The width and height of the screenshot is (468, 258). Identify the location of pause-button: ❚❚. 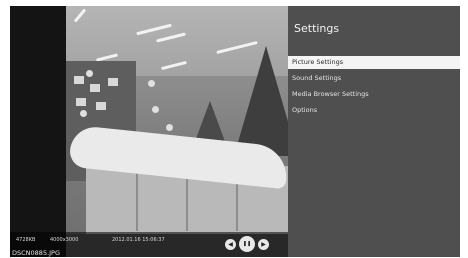
(247, 244).